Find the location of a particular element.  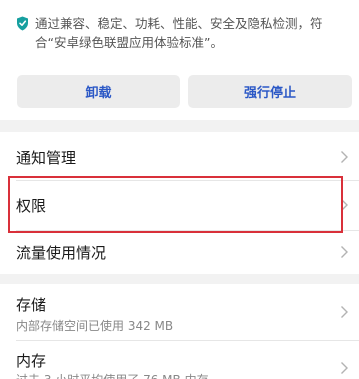

memory-title: 内存 is located at coordinates (31, 361).